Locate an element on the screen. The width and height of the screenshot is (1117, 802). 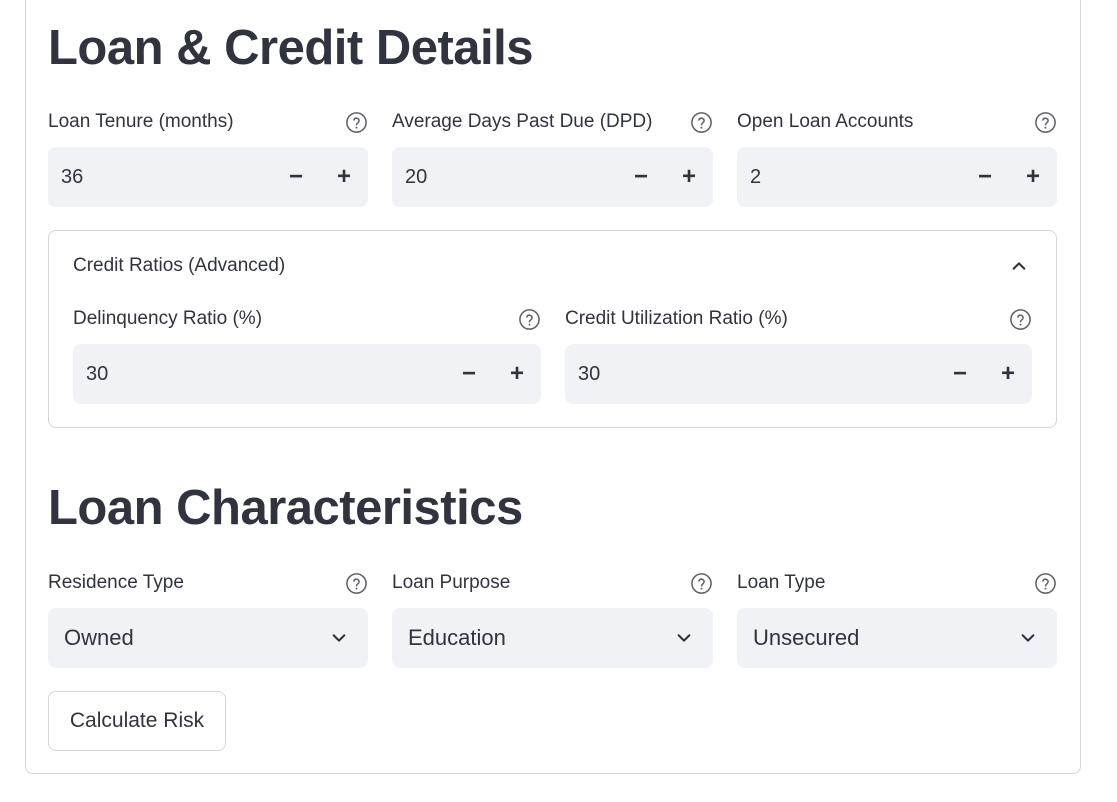
loan-tenure-input: 36 − + is located at coordinates (208, 177).